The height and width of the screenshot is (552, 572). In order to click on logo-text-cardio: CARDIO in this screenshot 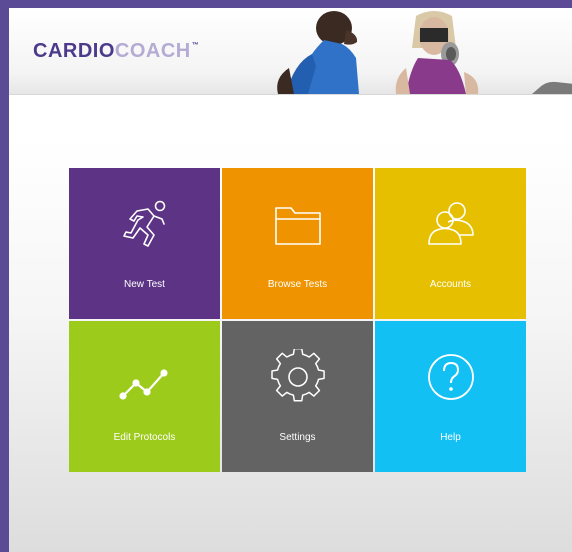, I will do `click(74, 51)`.